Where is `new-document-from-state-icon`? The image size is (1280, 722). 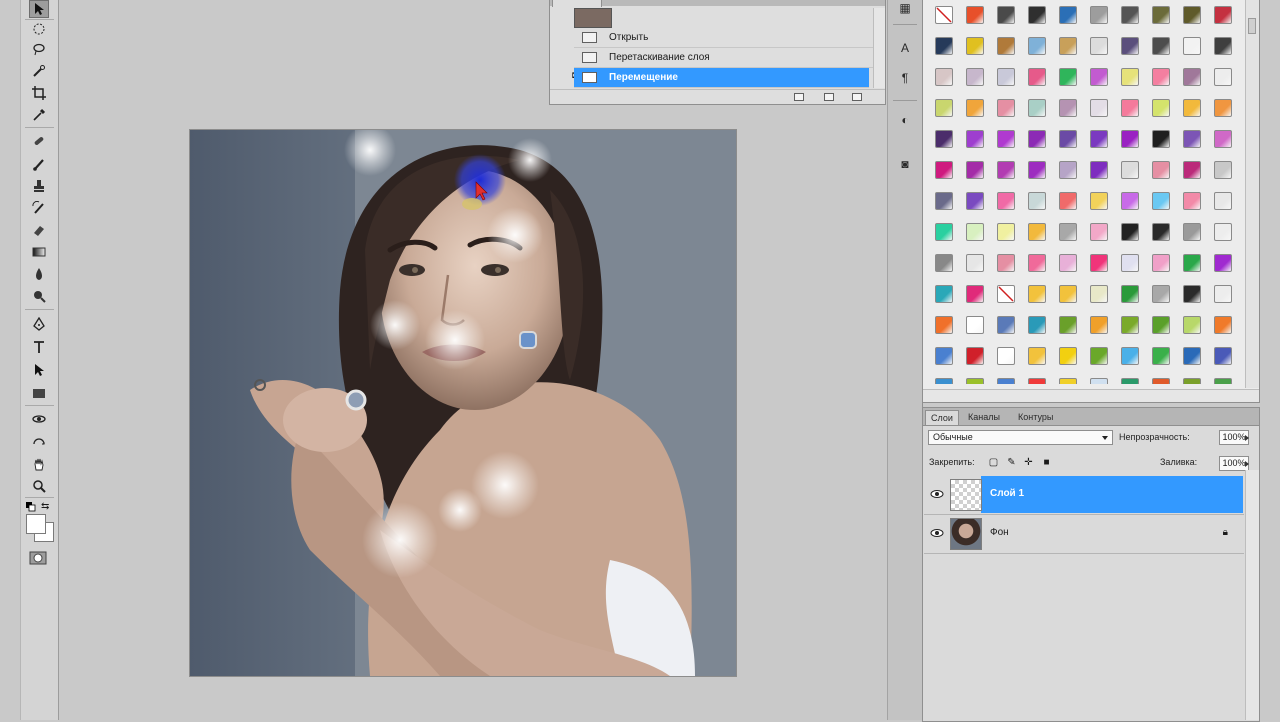
new-document-from-state-icon is located at coordinates (799, 97).